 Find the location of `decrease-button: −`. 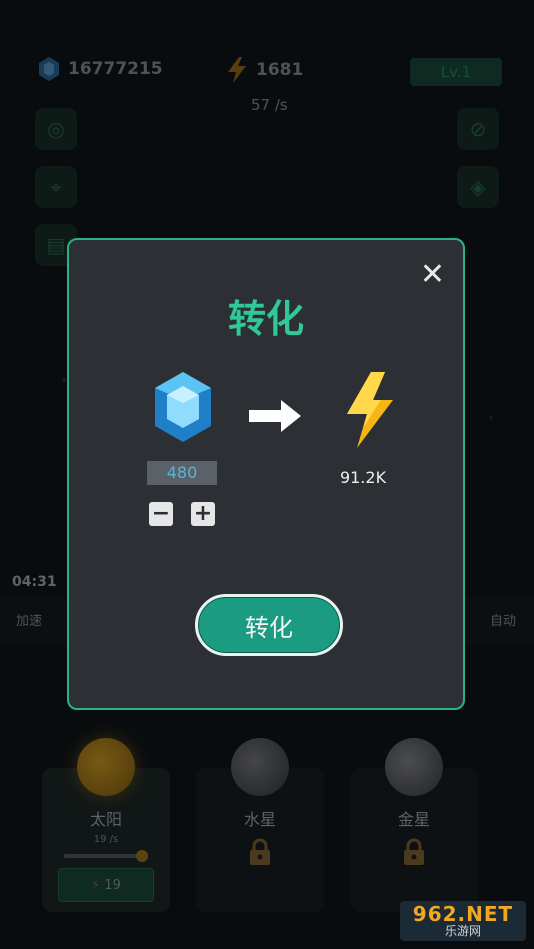

decrease-button: − is located at coordinates (161, 514).